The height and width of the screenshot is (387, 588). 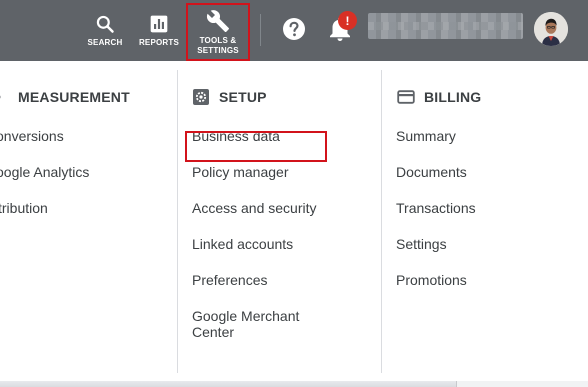 I want to click on setup-header: SETUP, so click(x=229, y=97).